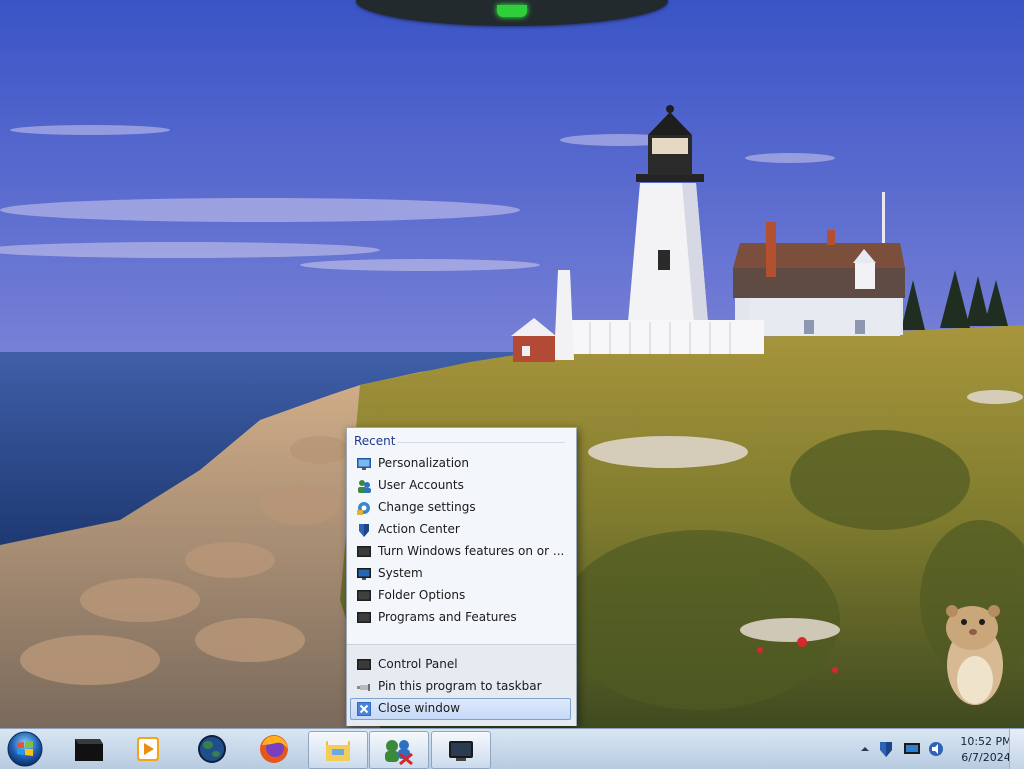  What do you see at coordinates (364, 709) in the screenshot?
I see `close-icon` at bounding box center [364, 709].